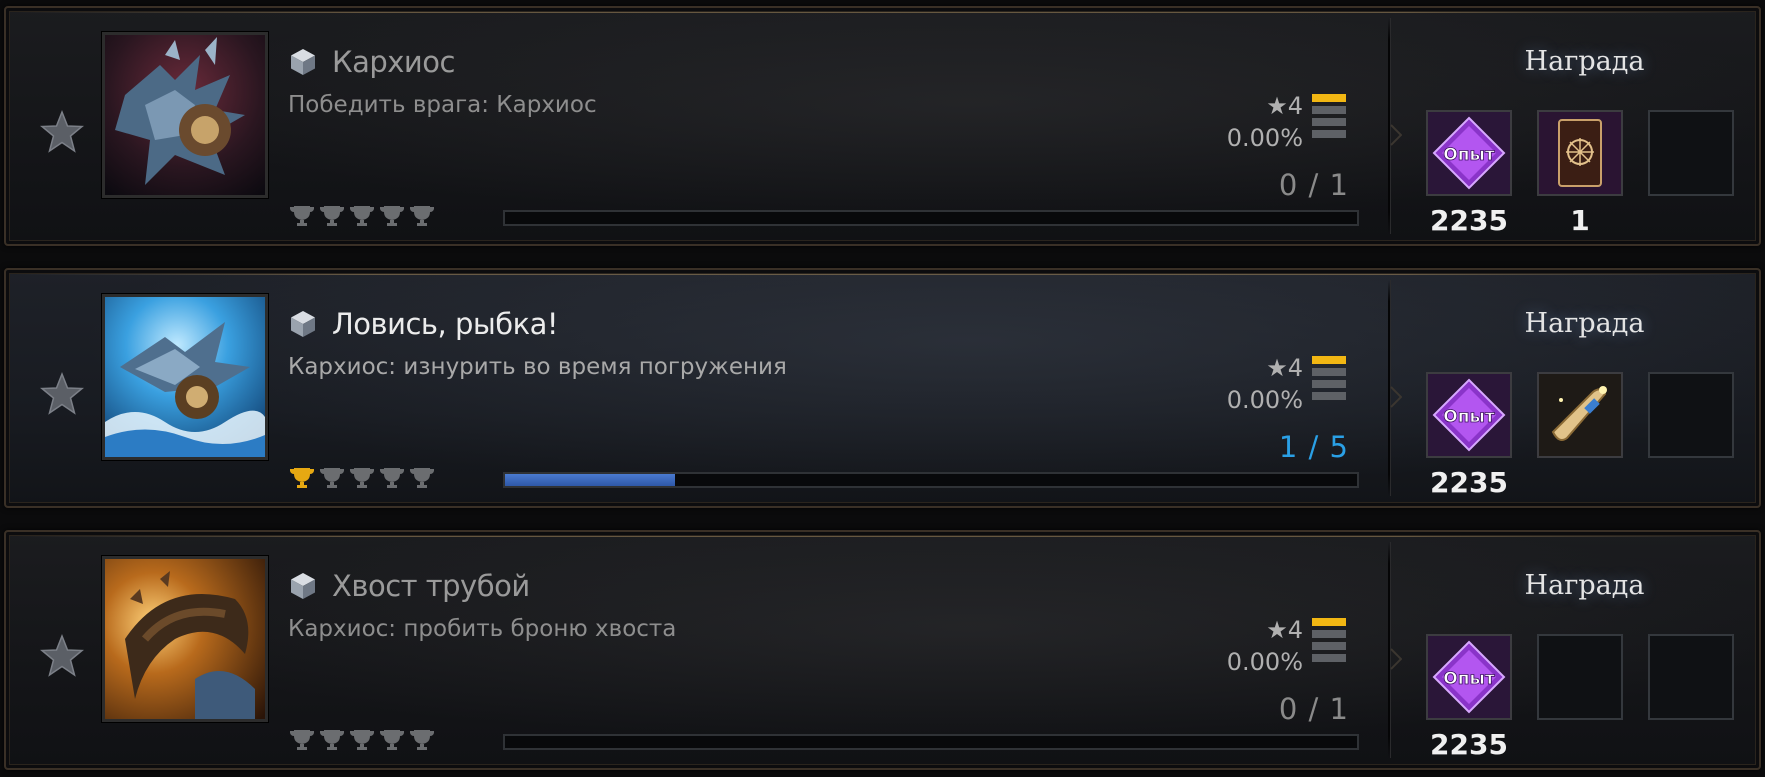 The width and height of the screenshot is (1765, 777). Describe the element at coordinates (185, 377) in the screenshot. I see `karhios-water-portrait` at that location.